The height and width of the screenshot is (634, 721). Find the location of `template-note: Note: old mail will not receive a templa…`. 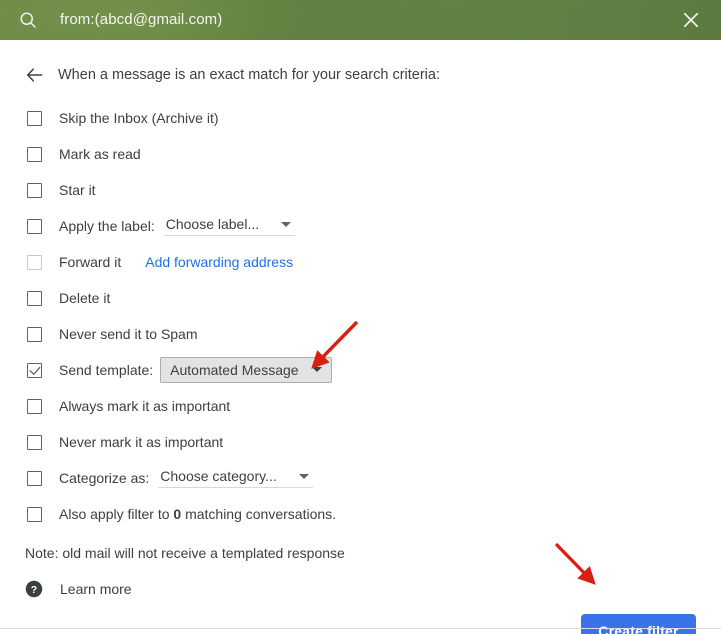

template-note: Note: old mail will not receive a templa… is located at coordinates (185, 553).